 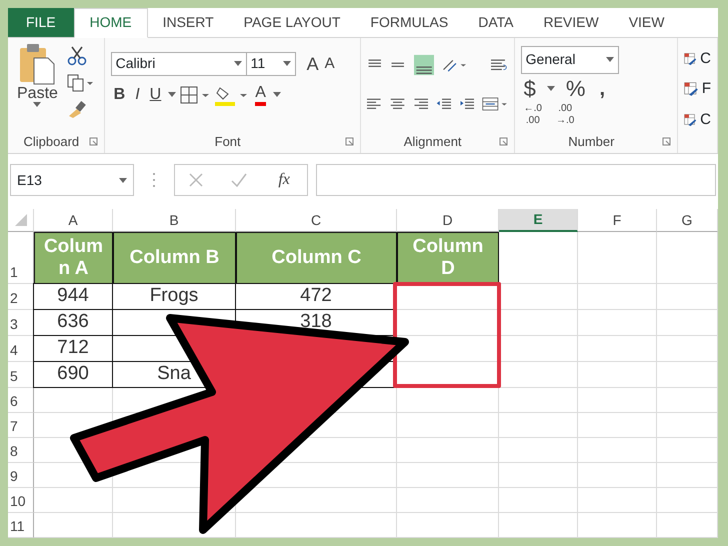 I want to click on font-name-dropdown: Calibri, so click(x=178, y=64).